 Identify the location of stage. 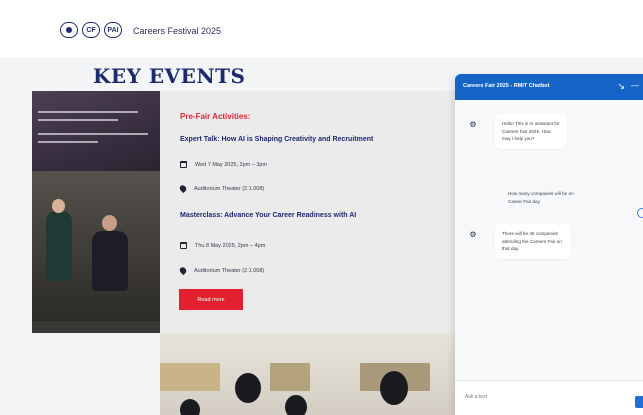
(96, 252).